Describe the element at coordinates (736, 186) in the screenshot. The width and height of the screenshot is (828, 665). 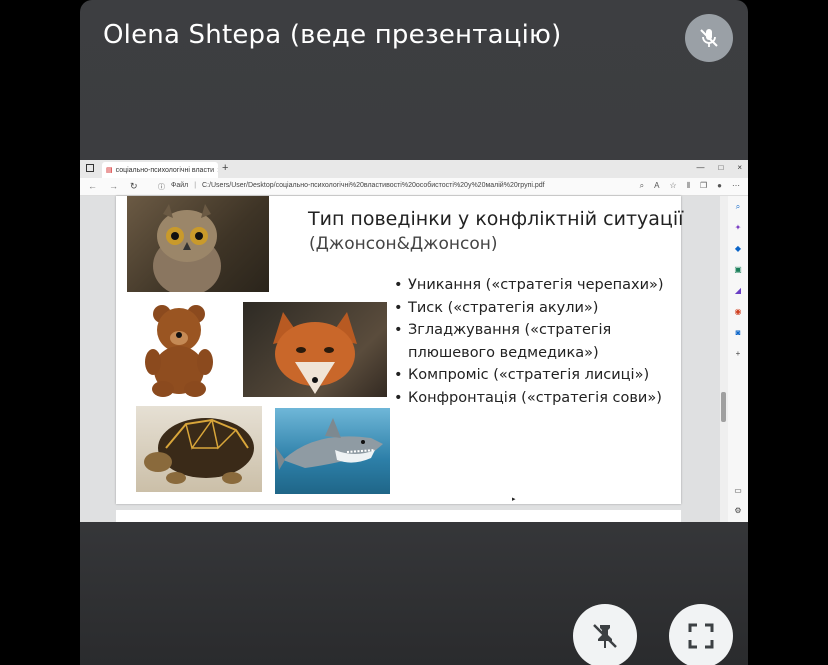
I see `more-icon: ⋯` at that location.